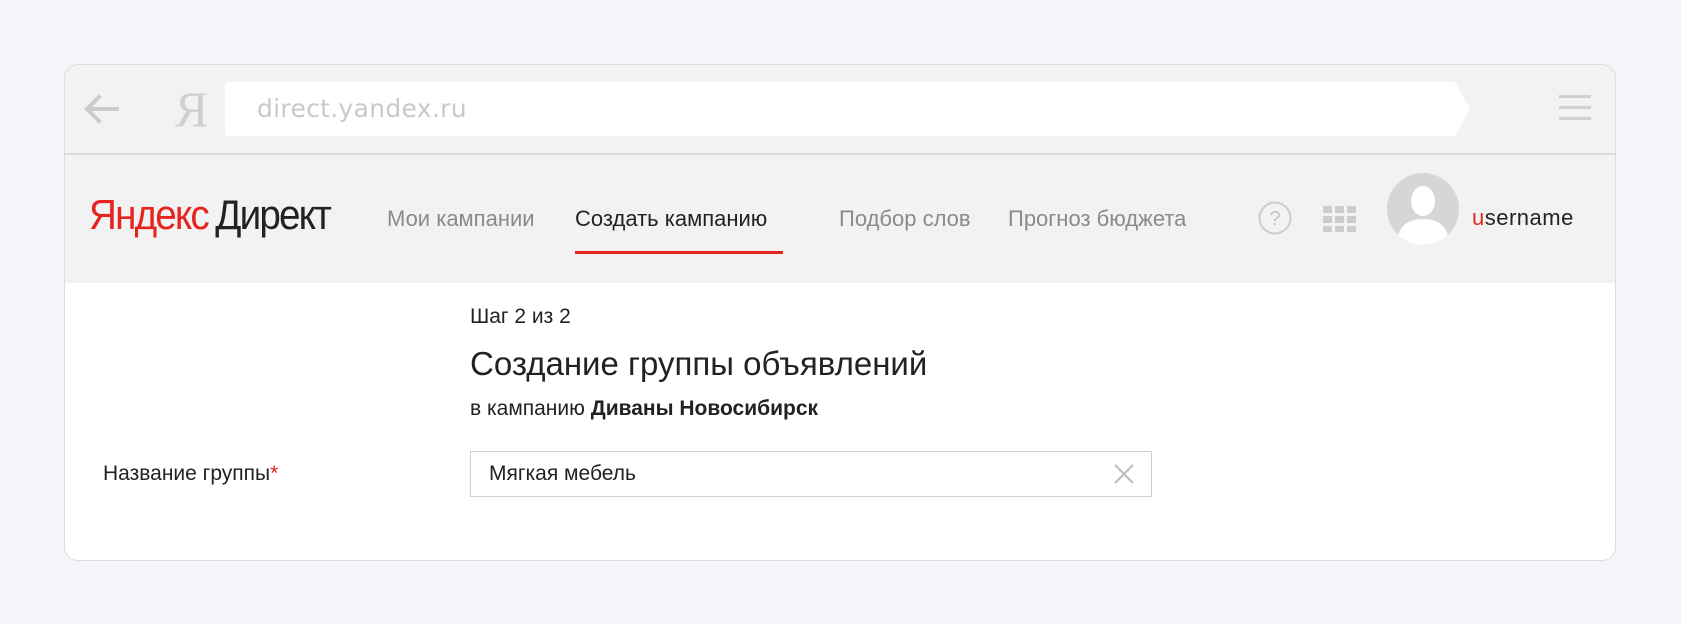 The width and height of the screenshot is (1681, 624). What do you see at coordinates (704, 408) in the screenshot?
I see `campaign-name: Диваны Новосибирск` at bounding box center [704, 408].